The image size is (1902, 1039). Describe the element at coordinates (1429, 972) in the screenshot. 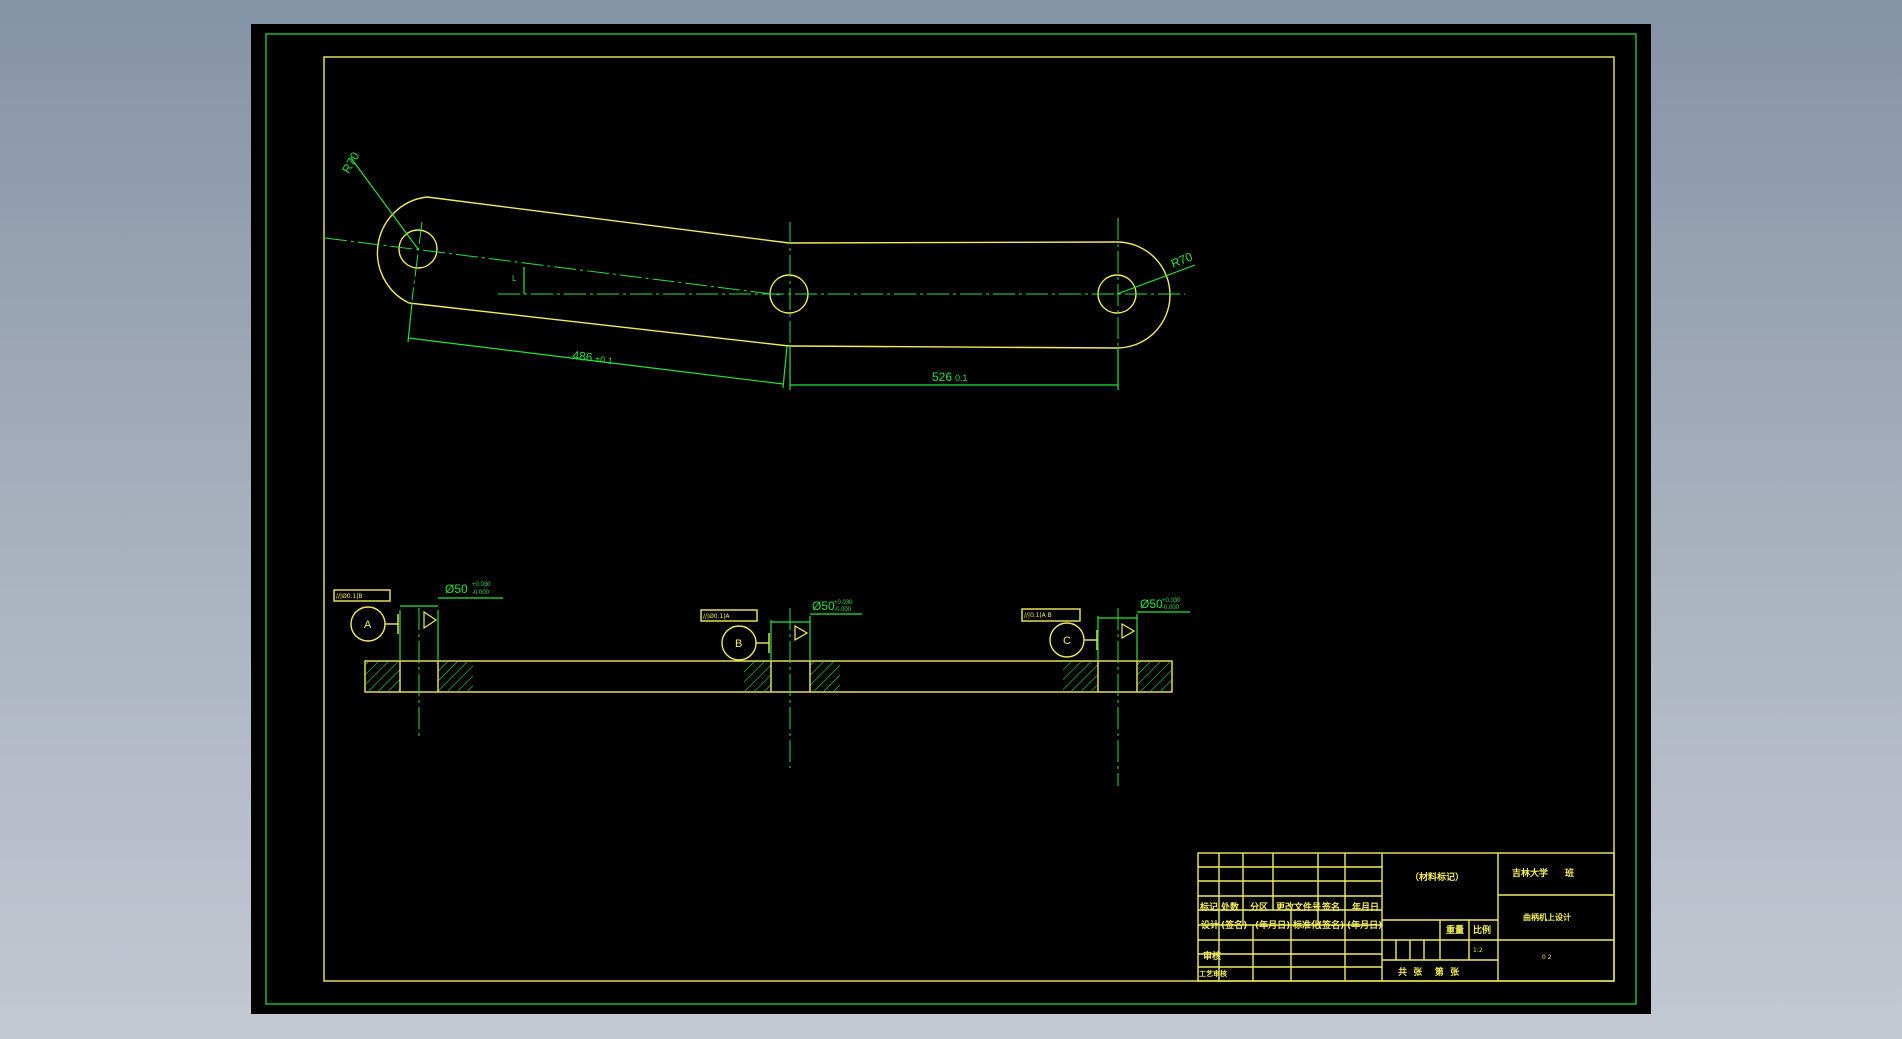

I see `tb-sheets-label: 共 张 第 张` at that location.